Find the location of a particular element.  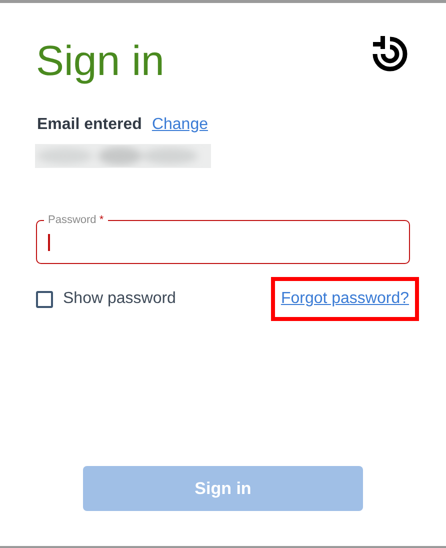

forgot-password-link: Forgot password? is located at coordinates (344, 298).